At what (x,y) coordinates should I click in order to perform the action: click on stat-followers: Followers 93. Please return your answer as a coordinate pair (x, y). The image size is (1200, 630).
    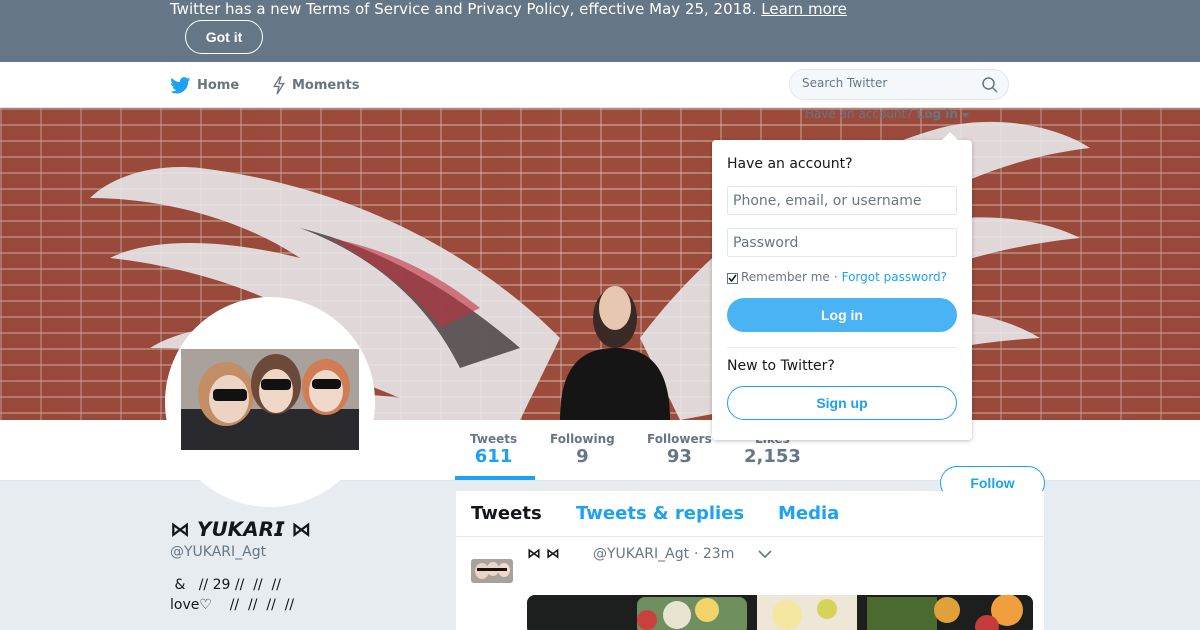
    Looking at the image, I should click on (679, 449).